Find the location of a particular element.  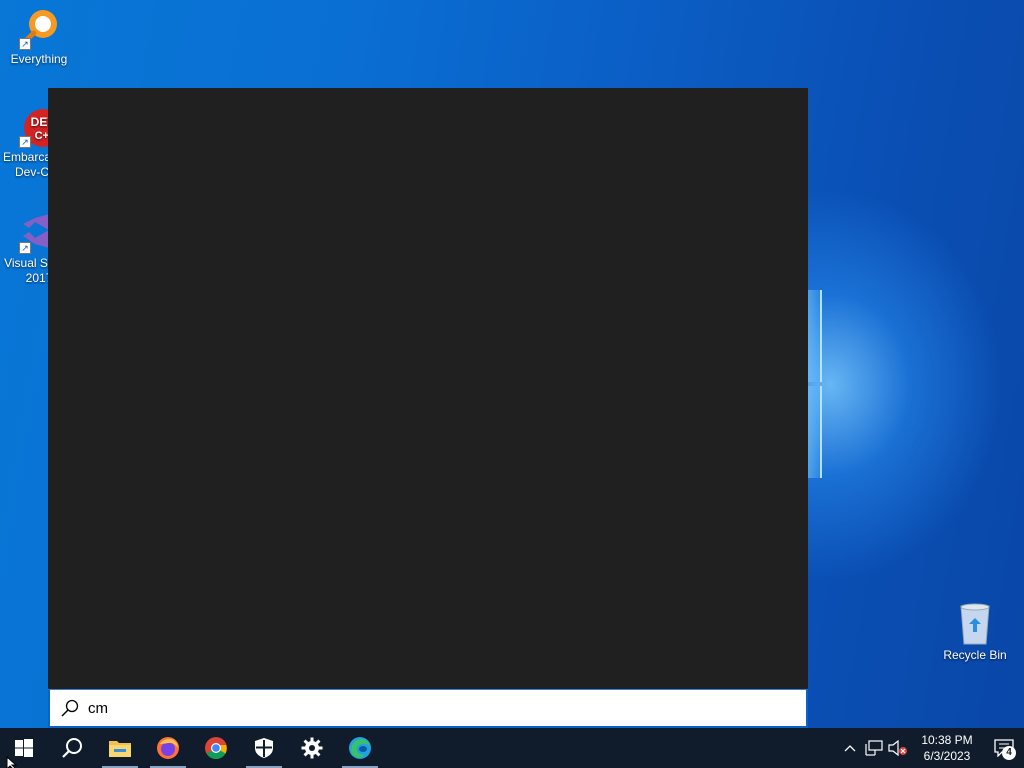

system-tray: 10:38 PM 6/3/2023 4 is located at coordinates (931, 748).